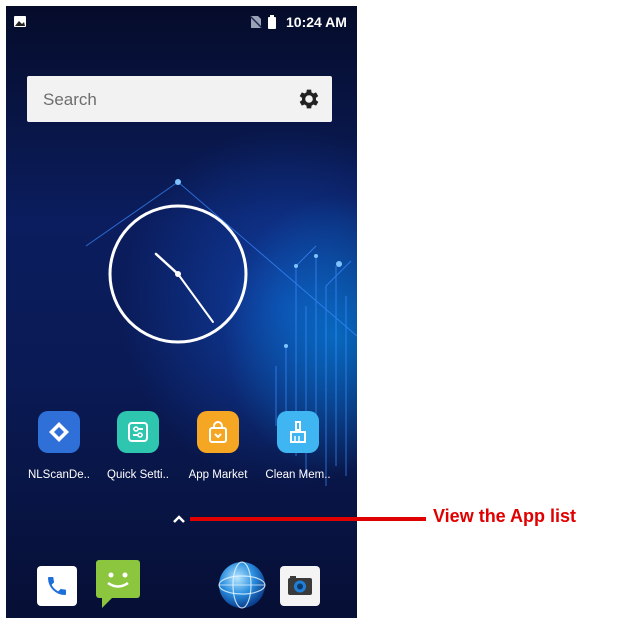 The height and width of the screenshot is (621, 626). Describe the element at coordinates (179, 519) in the screenshot. I see `chevron-up-icon` at that location.